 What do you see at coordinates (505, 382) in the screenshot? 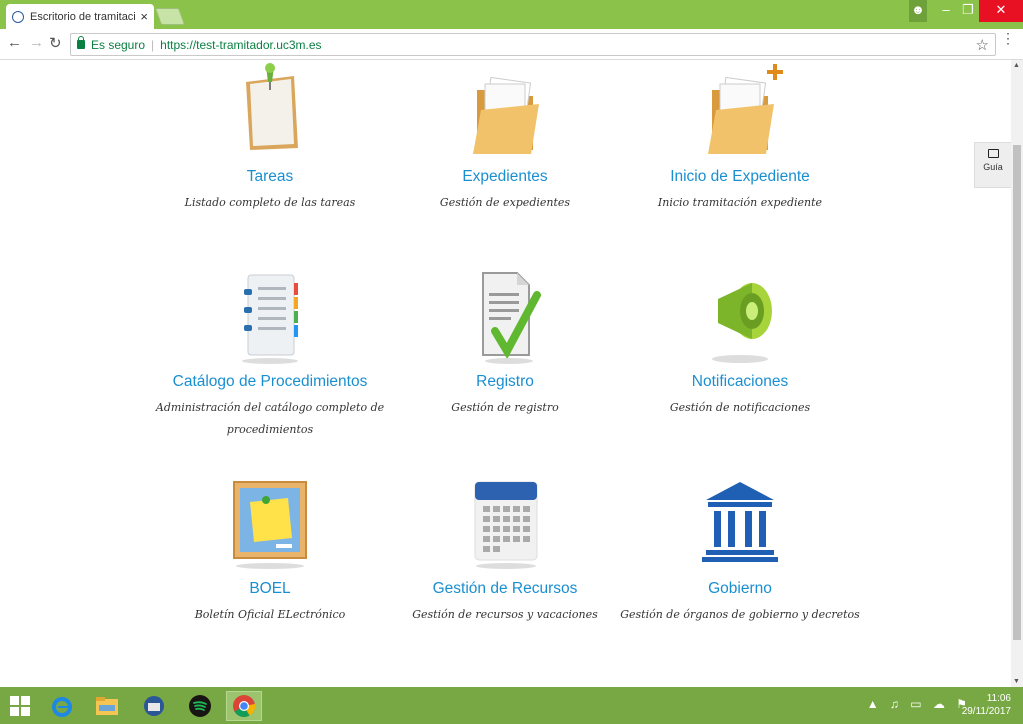
I see `card-title: Registro` at bounding box center [505, 382].